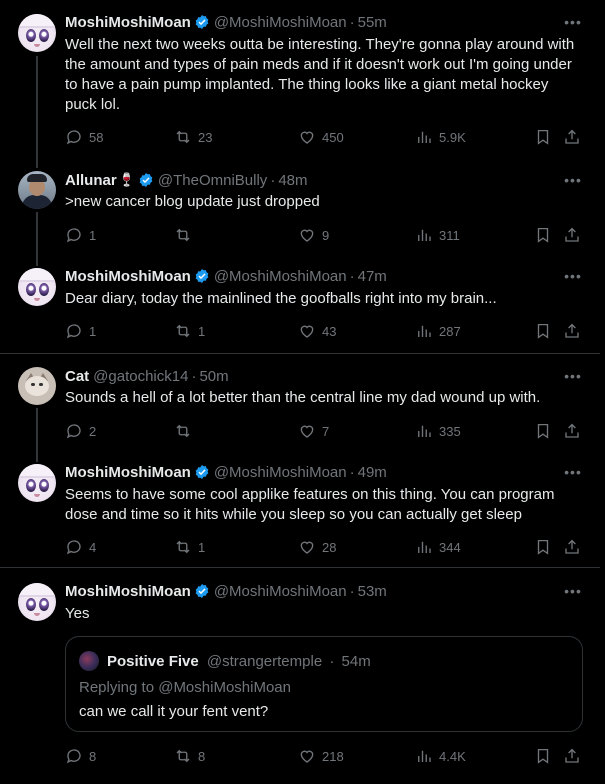 This screenshot has width=605, height=784. Describe the element at coordinates (202, 331) in the screenshot. I see `retweet-count: 1` at that location.